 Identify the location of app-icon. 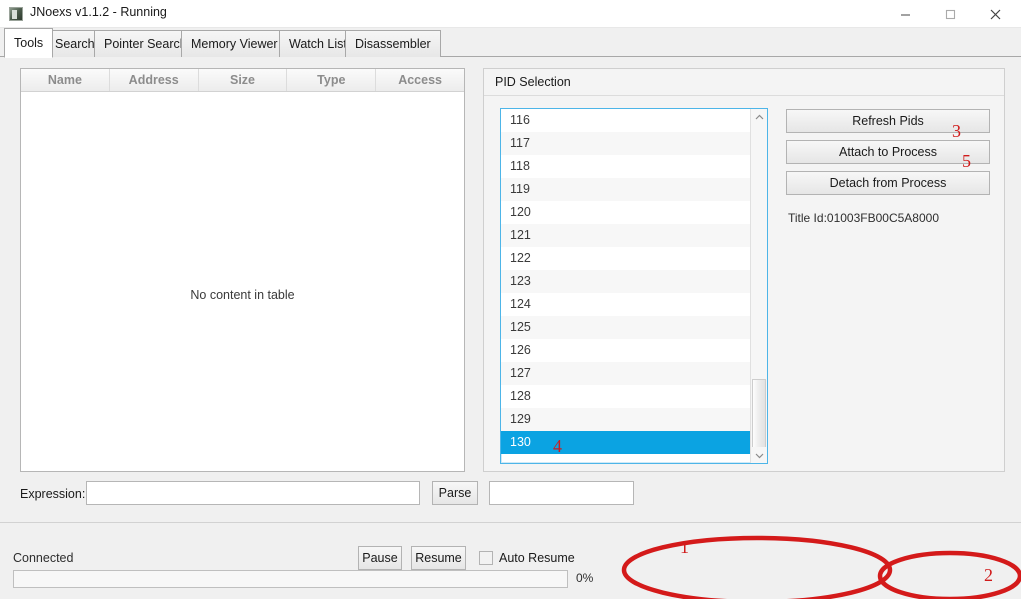
(16, 14).